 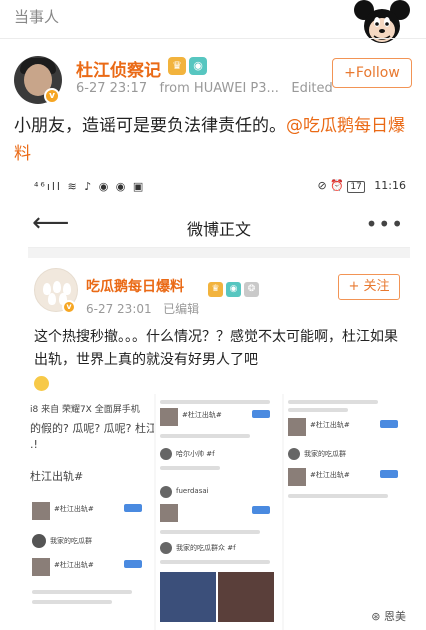 What do you see at coordinates (71, 541) in the screenshot?
I see `p1-item2: 我家的吃瓜群` at bounding box center [71, 541].